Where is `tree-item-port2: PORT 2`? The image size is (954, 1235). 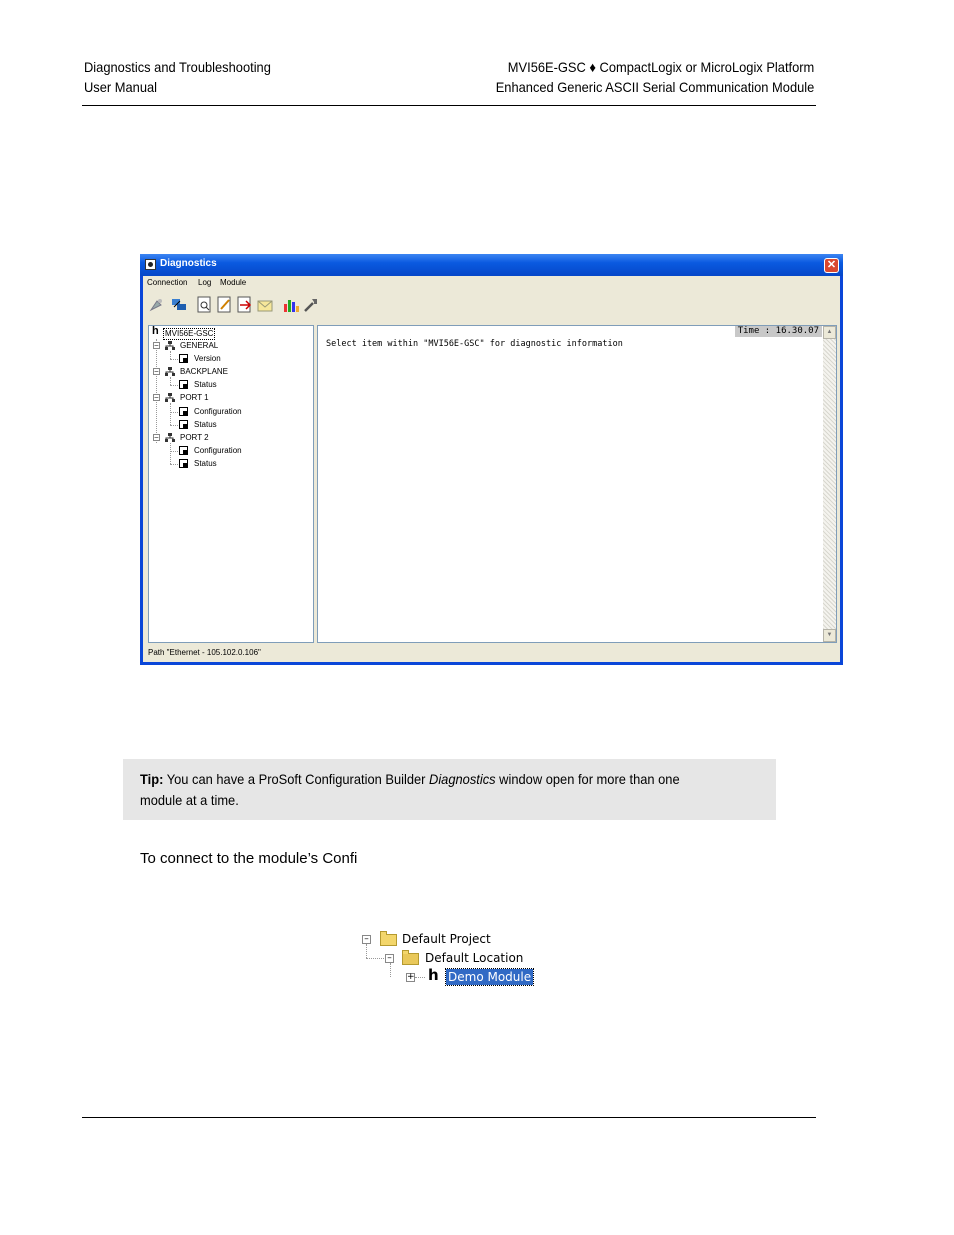 tree-item-port2: PORT 2 is located at coordinates (194, 438).